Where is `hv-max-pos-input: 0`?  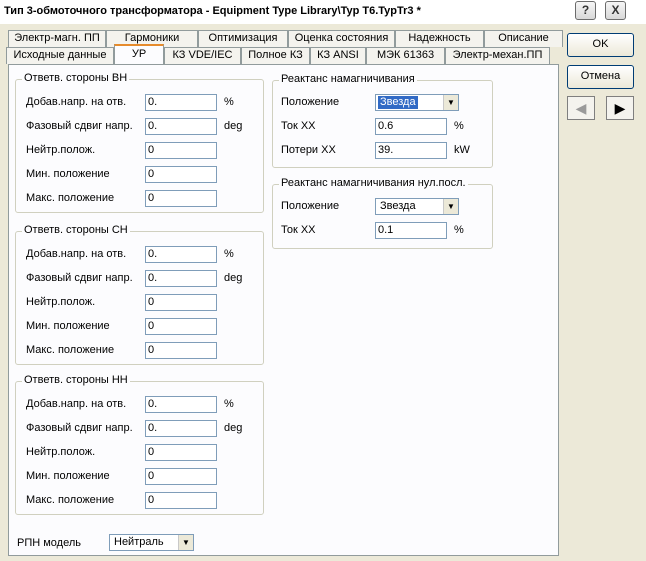
hv-max-pos-input: 0 is located at coordinates (181, 198).